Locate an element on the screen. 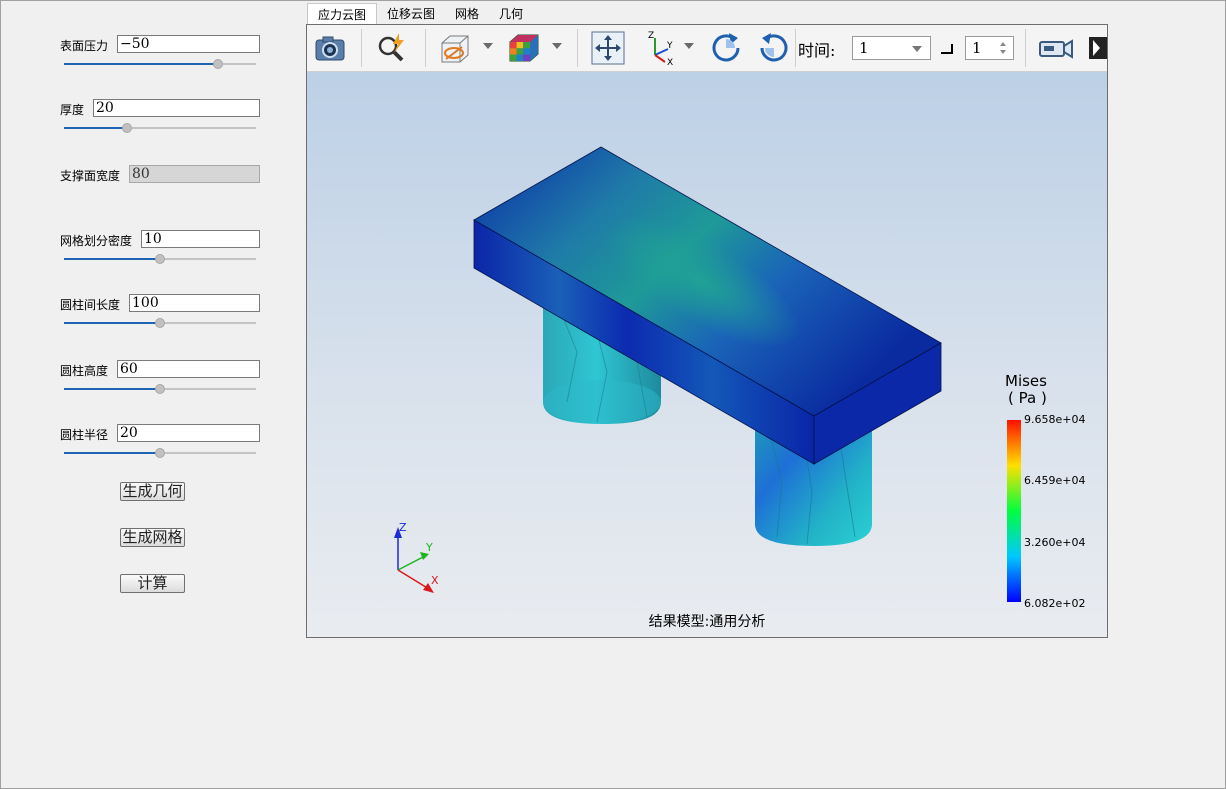  surface-pressure-label: 表面压力 is located at coordinates (84, 46).